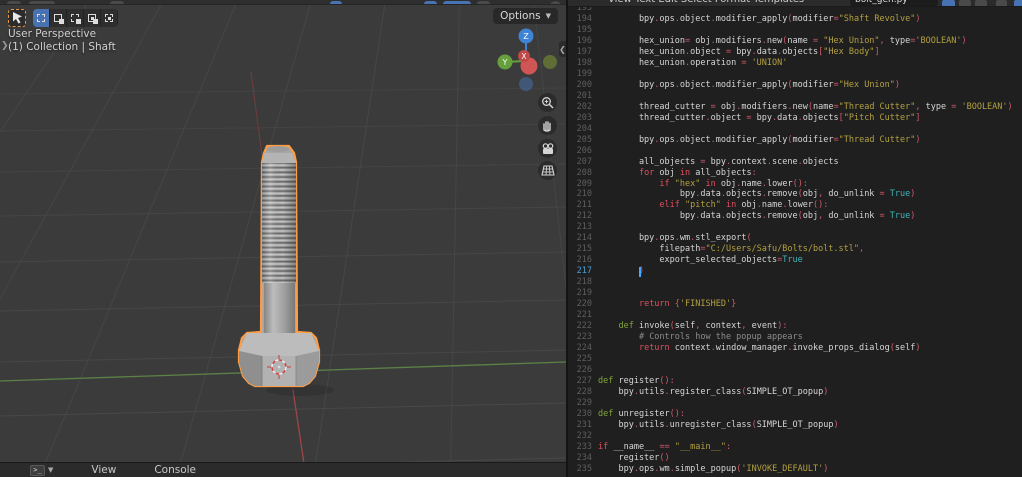 The image size is (1022, 477). What do you see at coordinates (706, 2) in the screenshot?
I see `editor-menus: View Text Edit Select Format Templates` at bounding box center [706, 2].